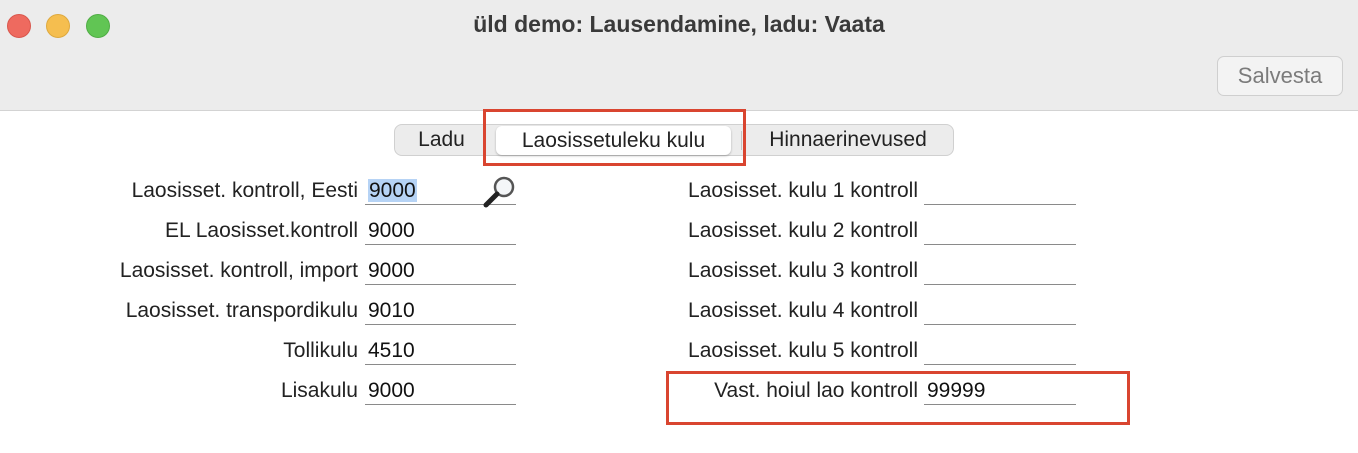 This screenshot has height=453, width=1358. I want to click on laosisset-kulu-3-kontroll-field, so click(1000, 271).